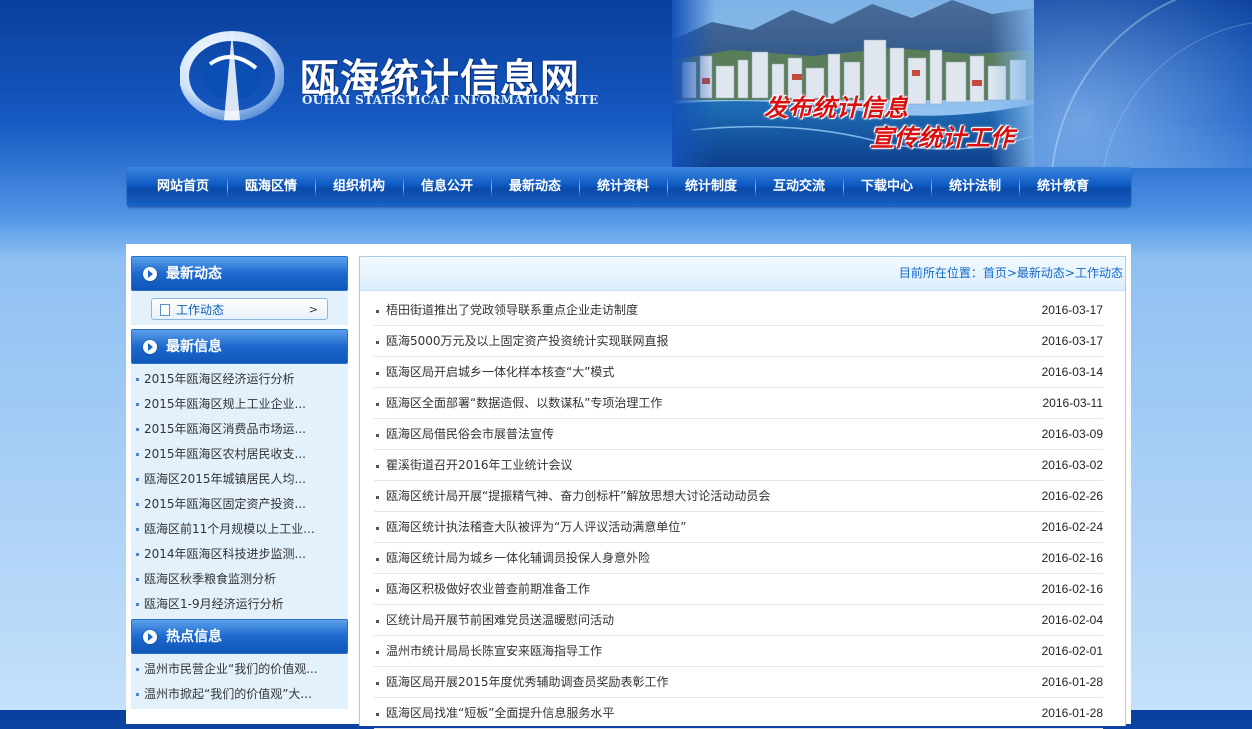  Describe the element at coordinates (738, 620) in the screenshot. I see `news-item: 区统计局开展节前困难党员送温暖慰问活动 2016-02-04` at that location.